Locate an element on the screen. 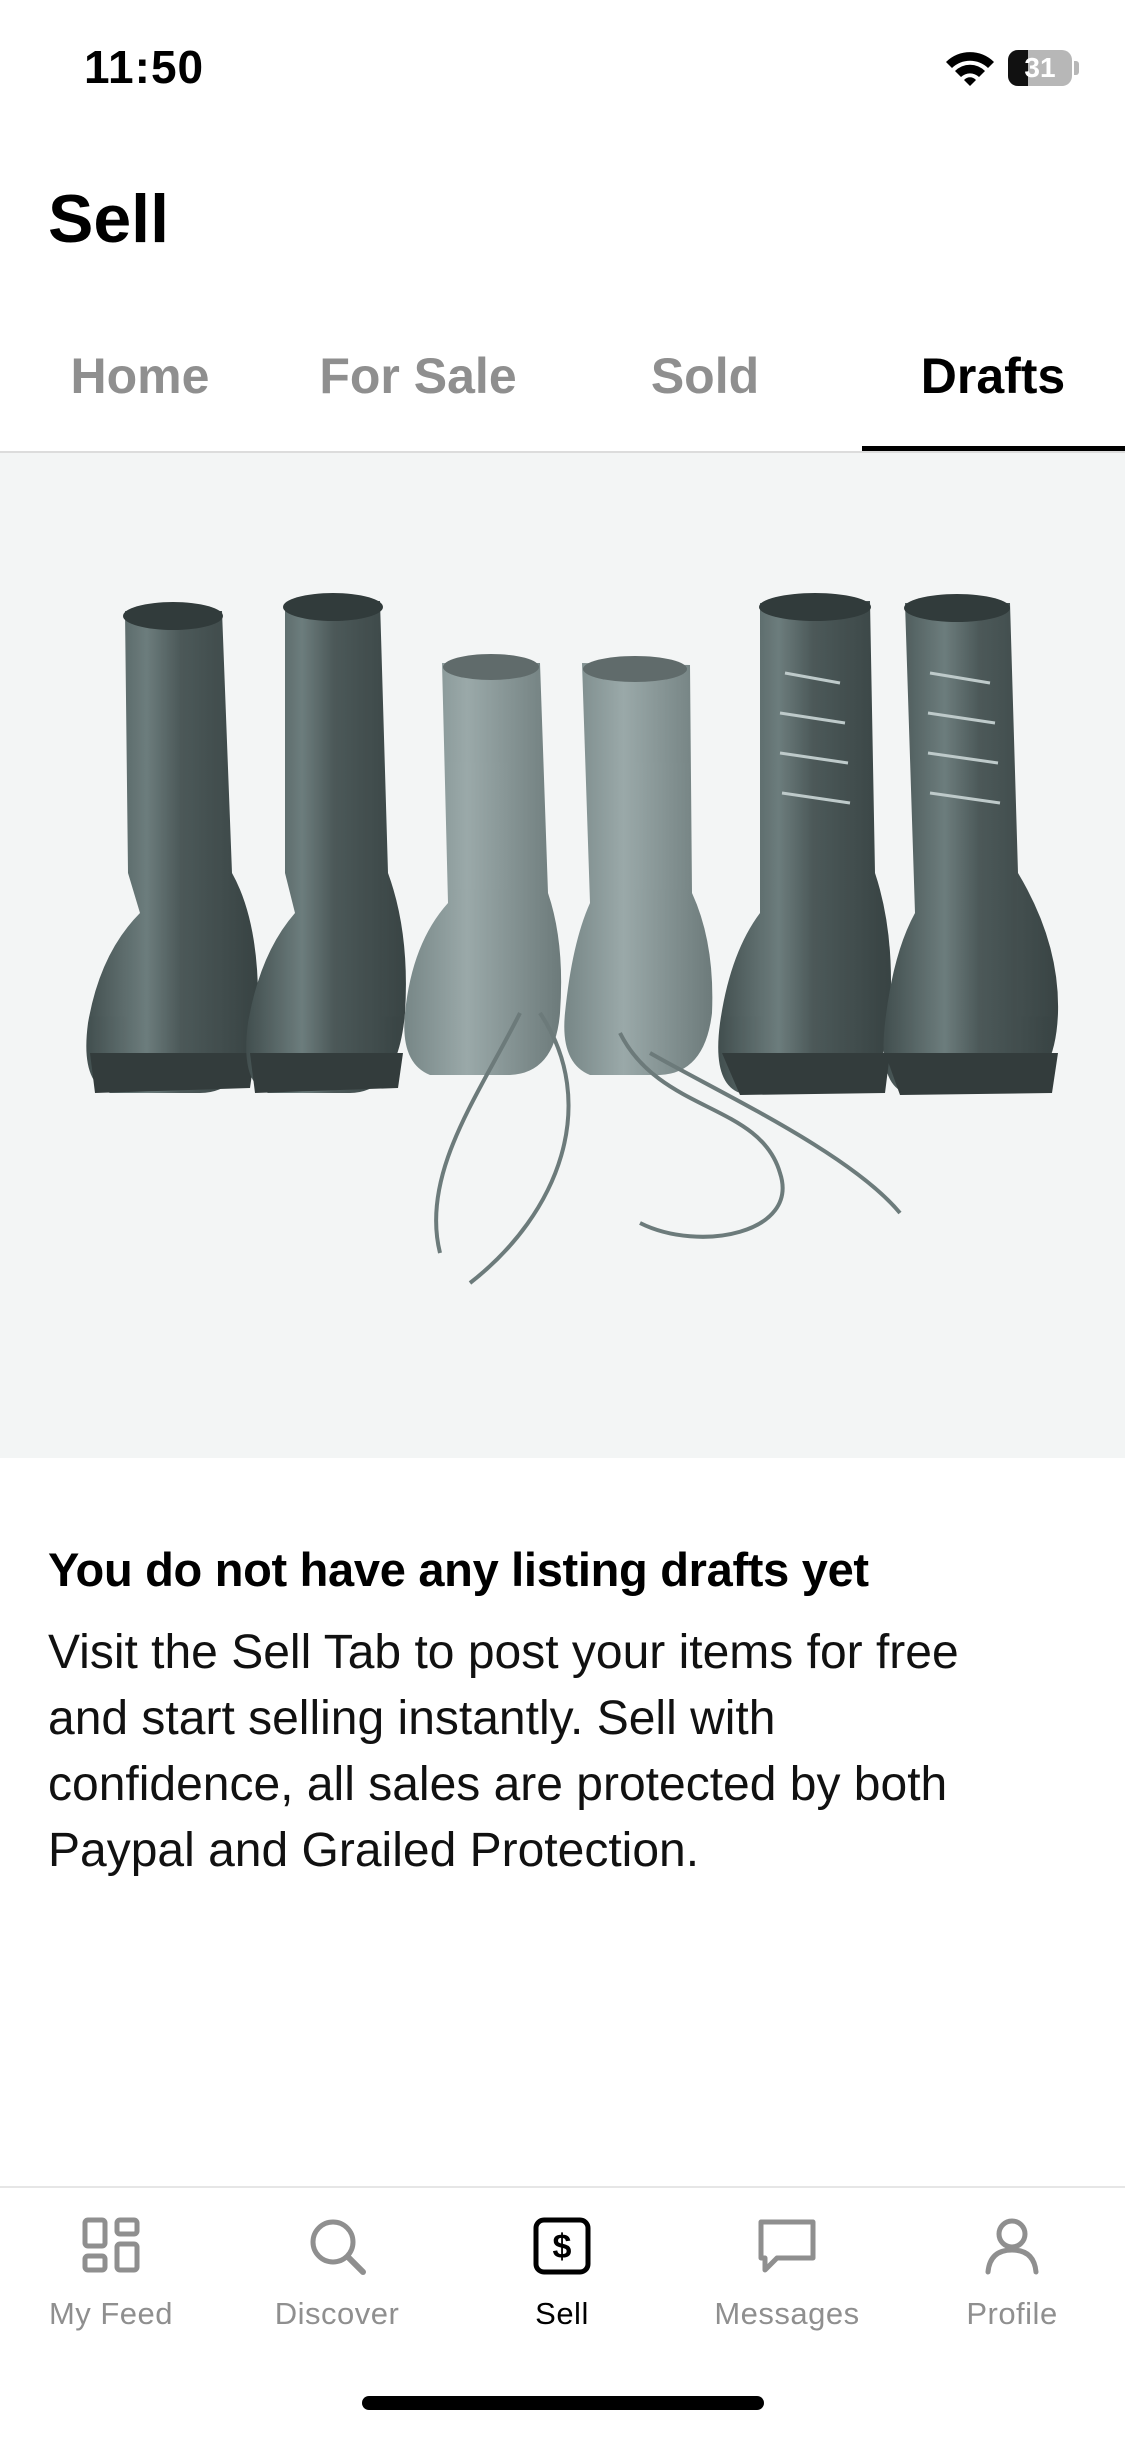  active-tab-indicator is located at coordinates (993, 448).